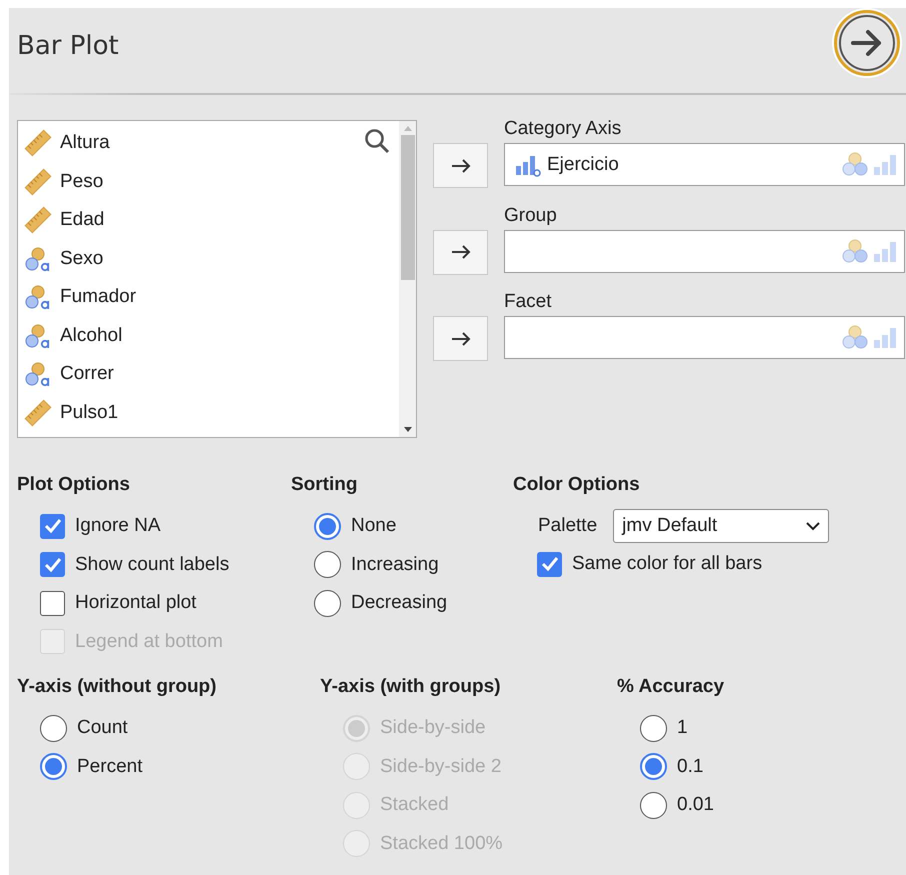 This screenshot has height=875, width=906. Describe the element at coordinates (441, 767) in the screenshot. I see `radio-label: Side-by-side 2` at that location.